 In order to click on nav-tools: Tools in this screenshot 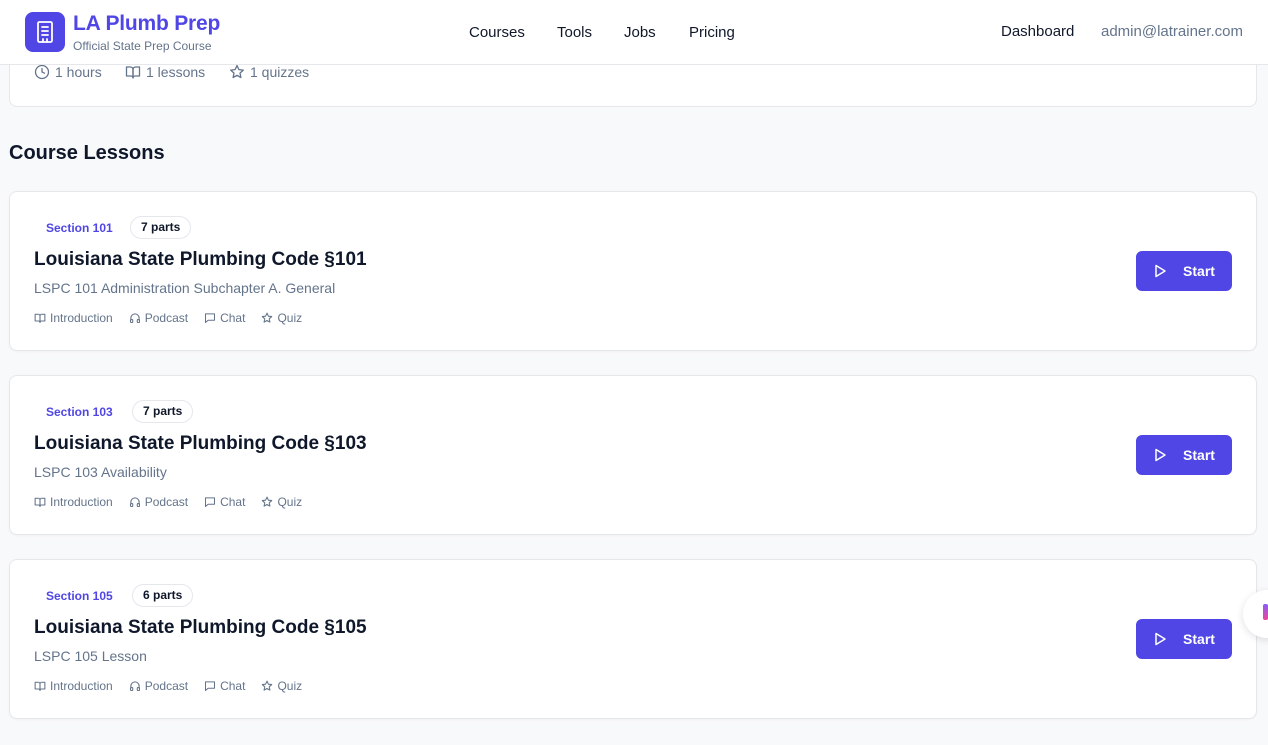, I will do `click(574, 32)`.